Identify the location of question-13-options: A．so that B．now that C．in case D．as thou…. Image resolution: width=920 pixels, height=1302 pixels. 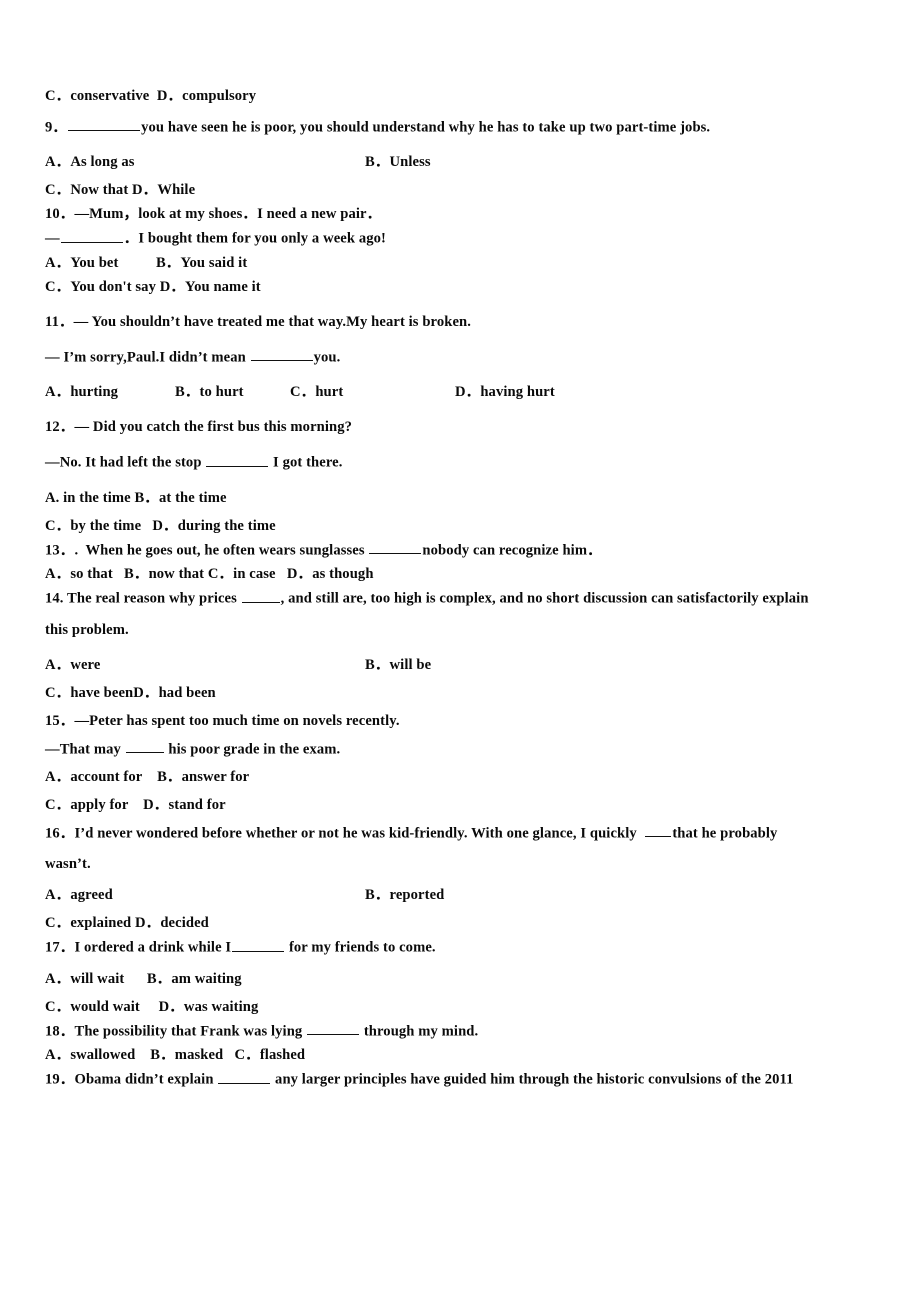
(209, 574).